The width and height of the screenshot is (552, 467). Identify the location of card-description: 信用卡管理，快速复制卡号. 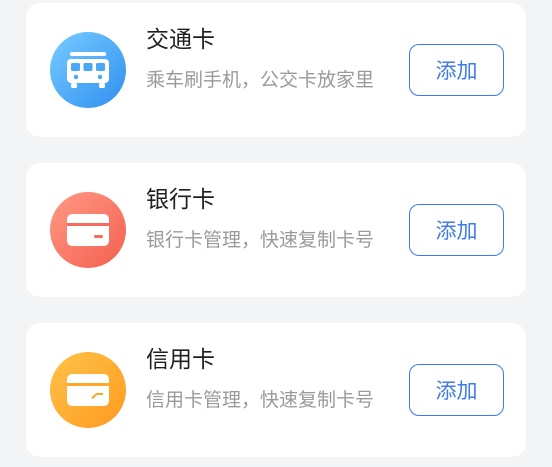
(260, 400).